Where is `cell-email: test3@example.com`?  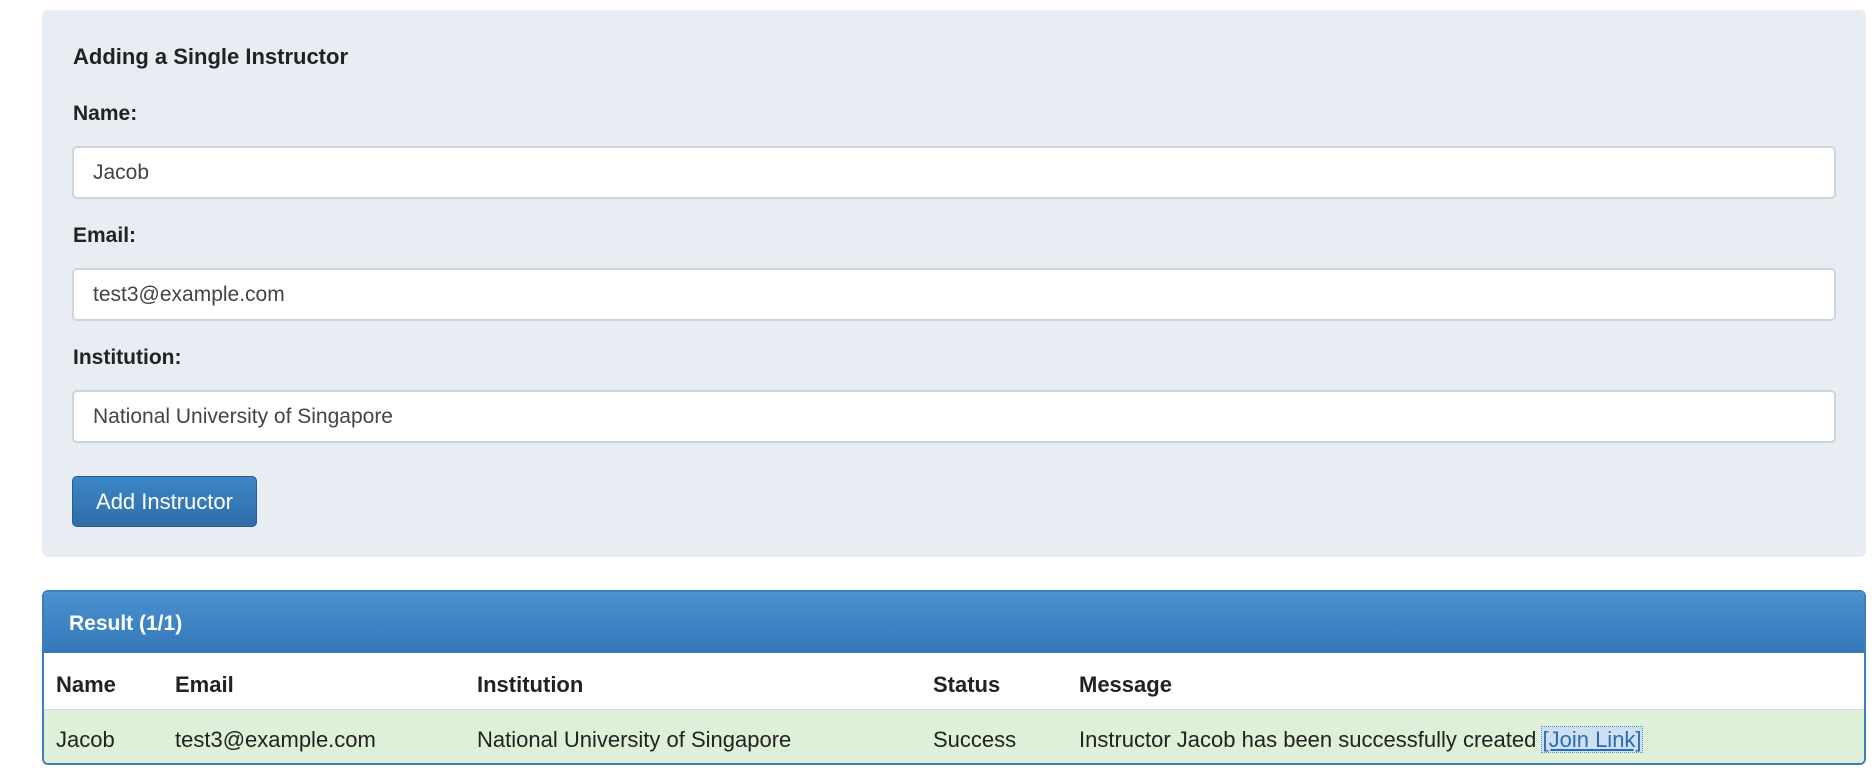
cell-email: test3@example.com is located at coordinates (275, 739).